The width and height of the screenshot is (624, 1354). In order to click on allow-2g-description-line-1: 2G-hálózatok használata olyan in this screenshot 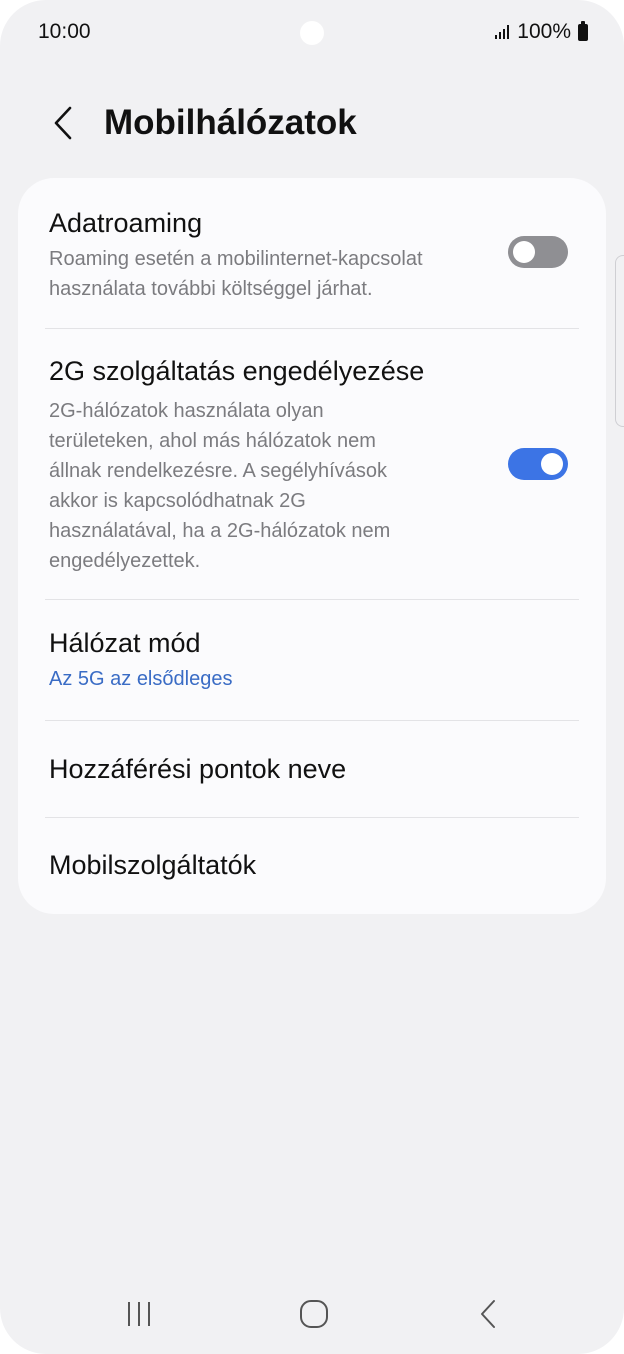, I will do `click(186, 411)`.